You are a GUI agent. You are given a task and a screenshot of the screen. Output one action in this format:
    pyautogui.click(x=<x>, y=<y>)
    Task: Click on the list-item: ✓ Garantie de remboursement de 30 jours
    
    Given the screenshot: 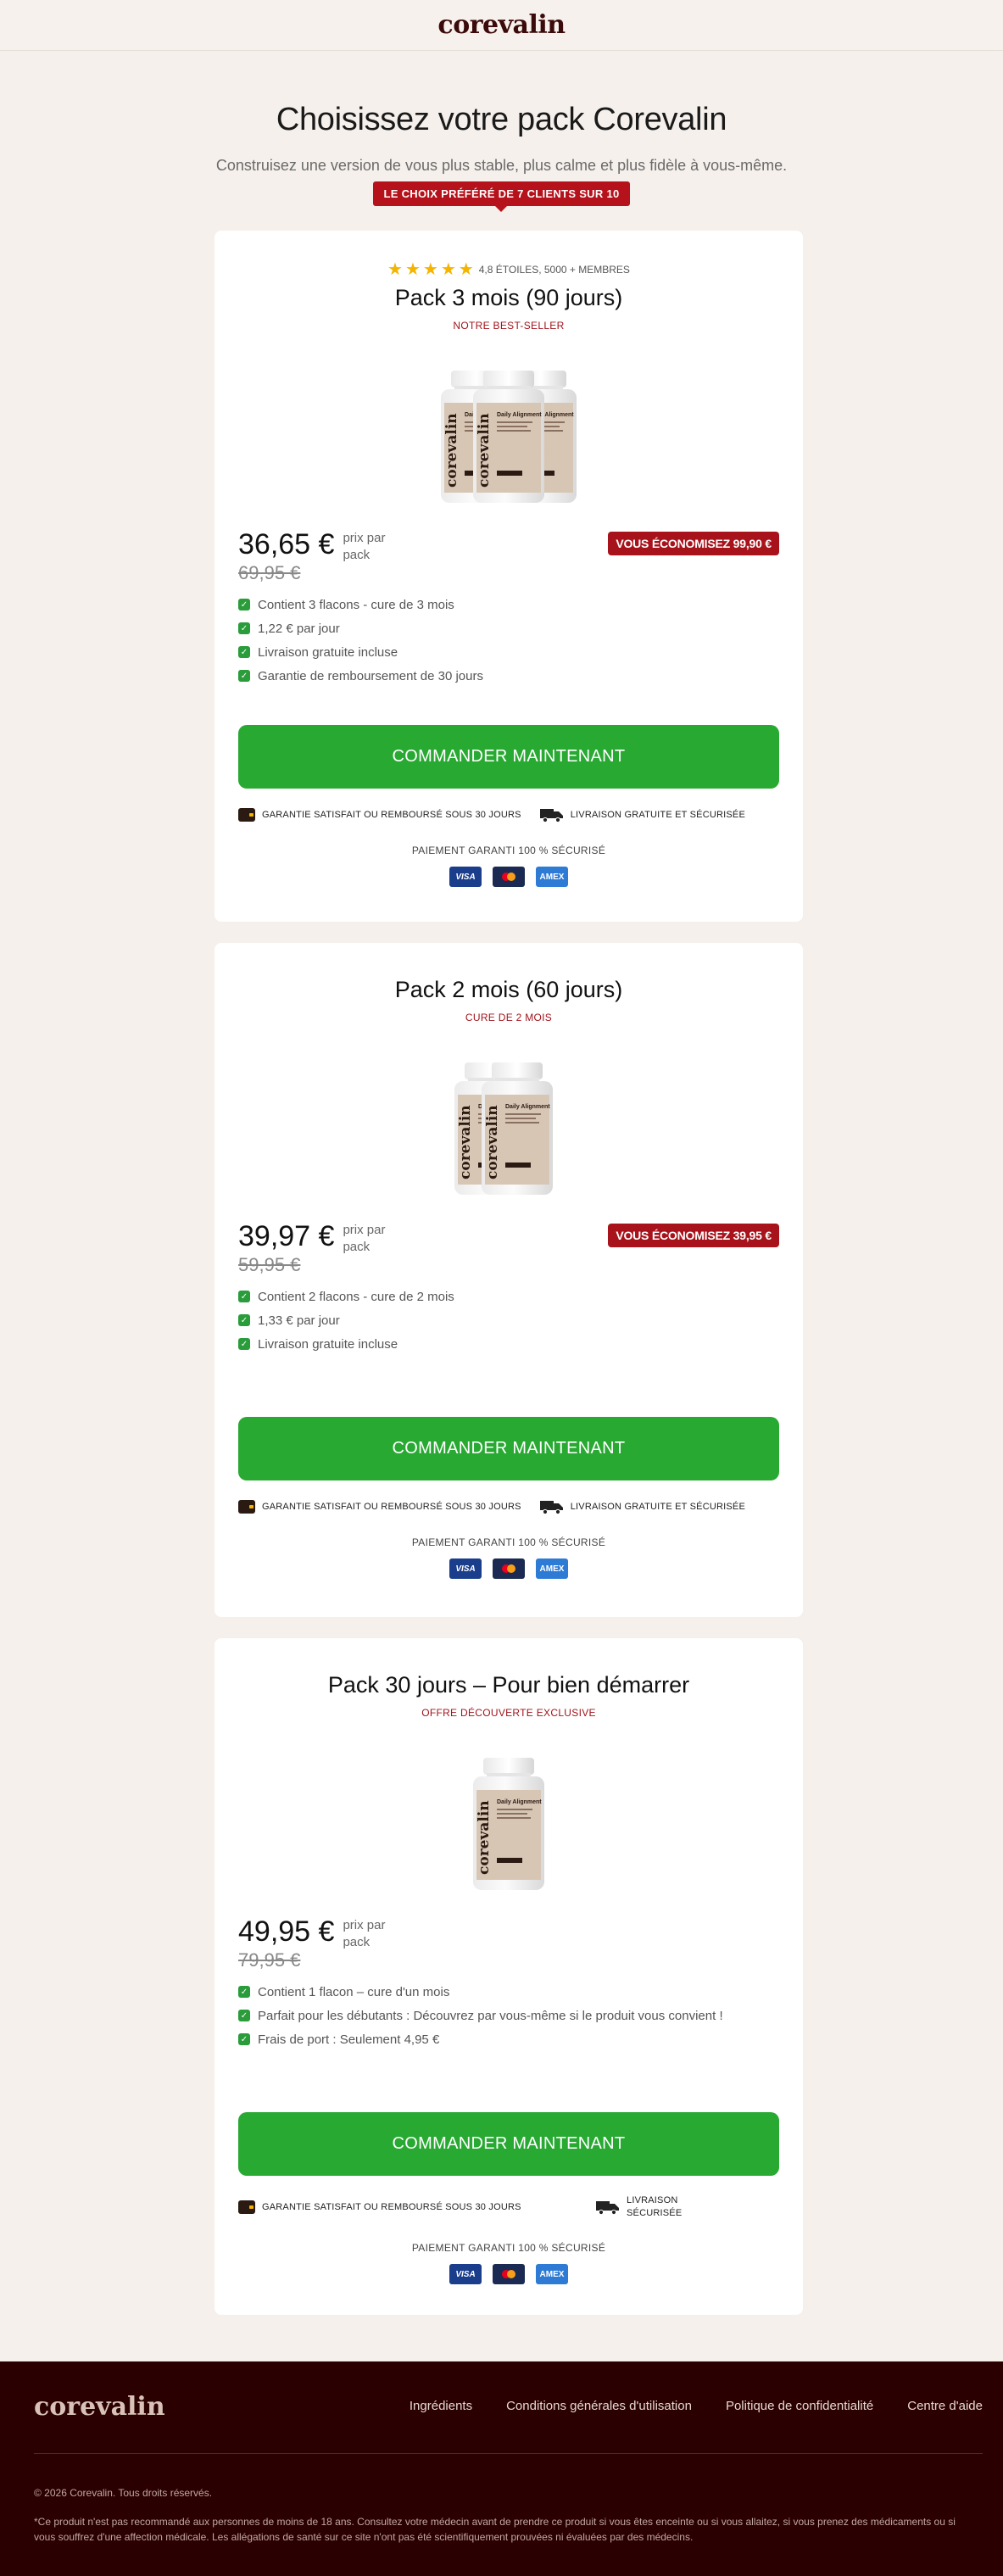 What is the action you would take?
    pyautogui.click(x=508, y=676)
    